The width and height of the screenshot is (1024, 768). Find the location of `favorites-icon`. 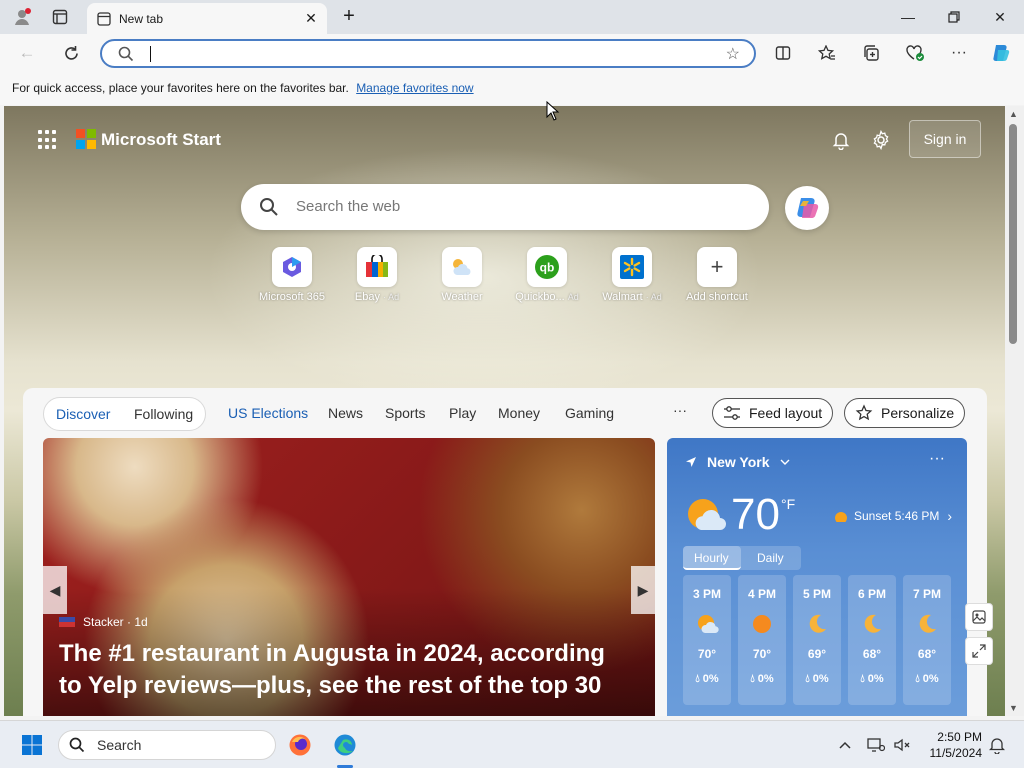

favorites-icon is located at coordinates (827, 53).